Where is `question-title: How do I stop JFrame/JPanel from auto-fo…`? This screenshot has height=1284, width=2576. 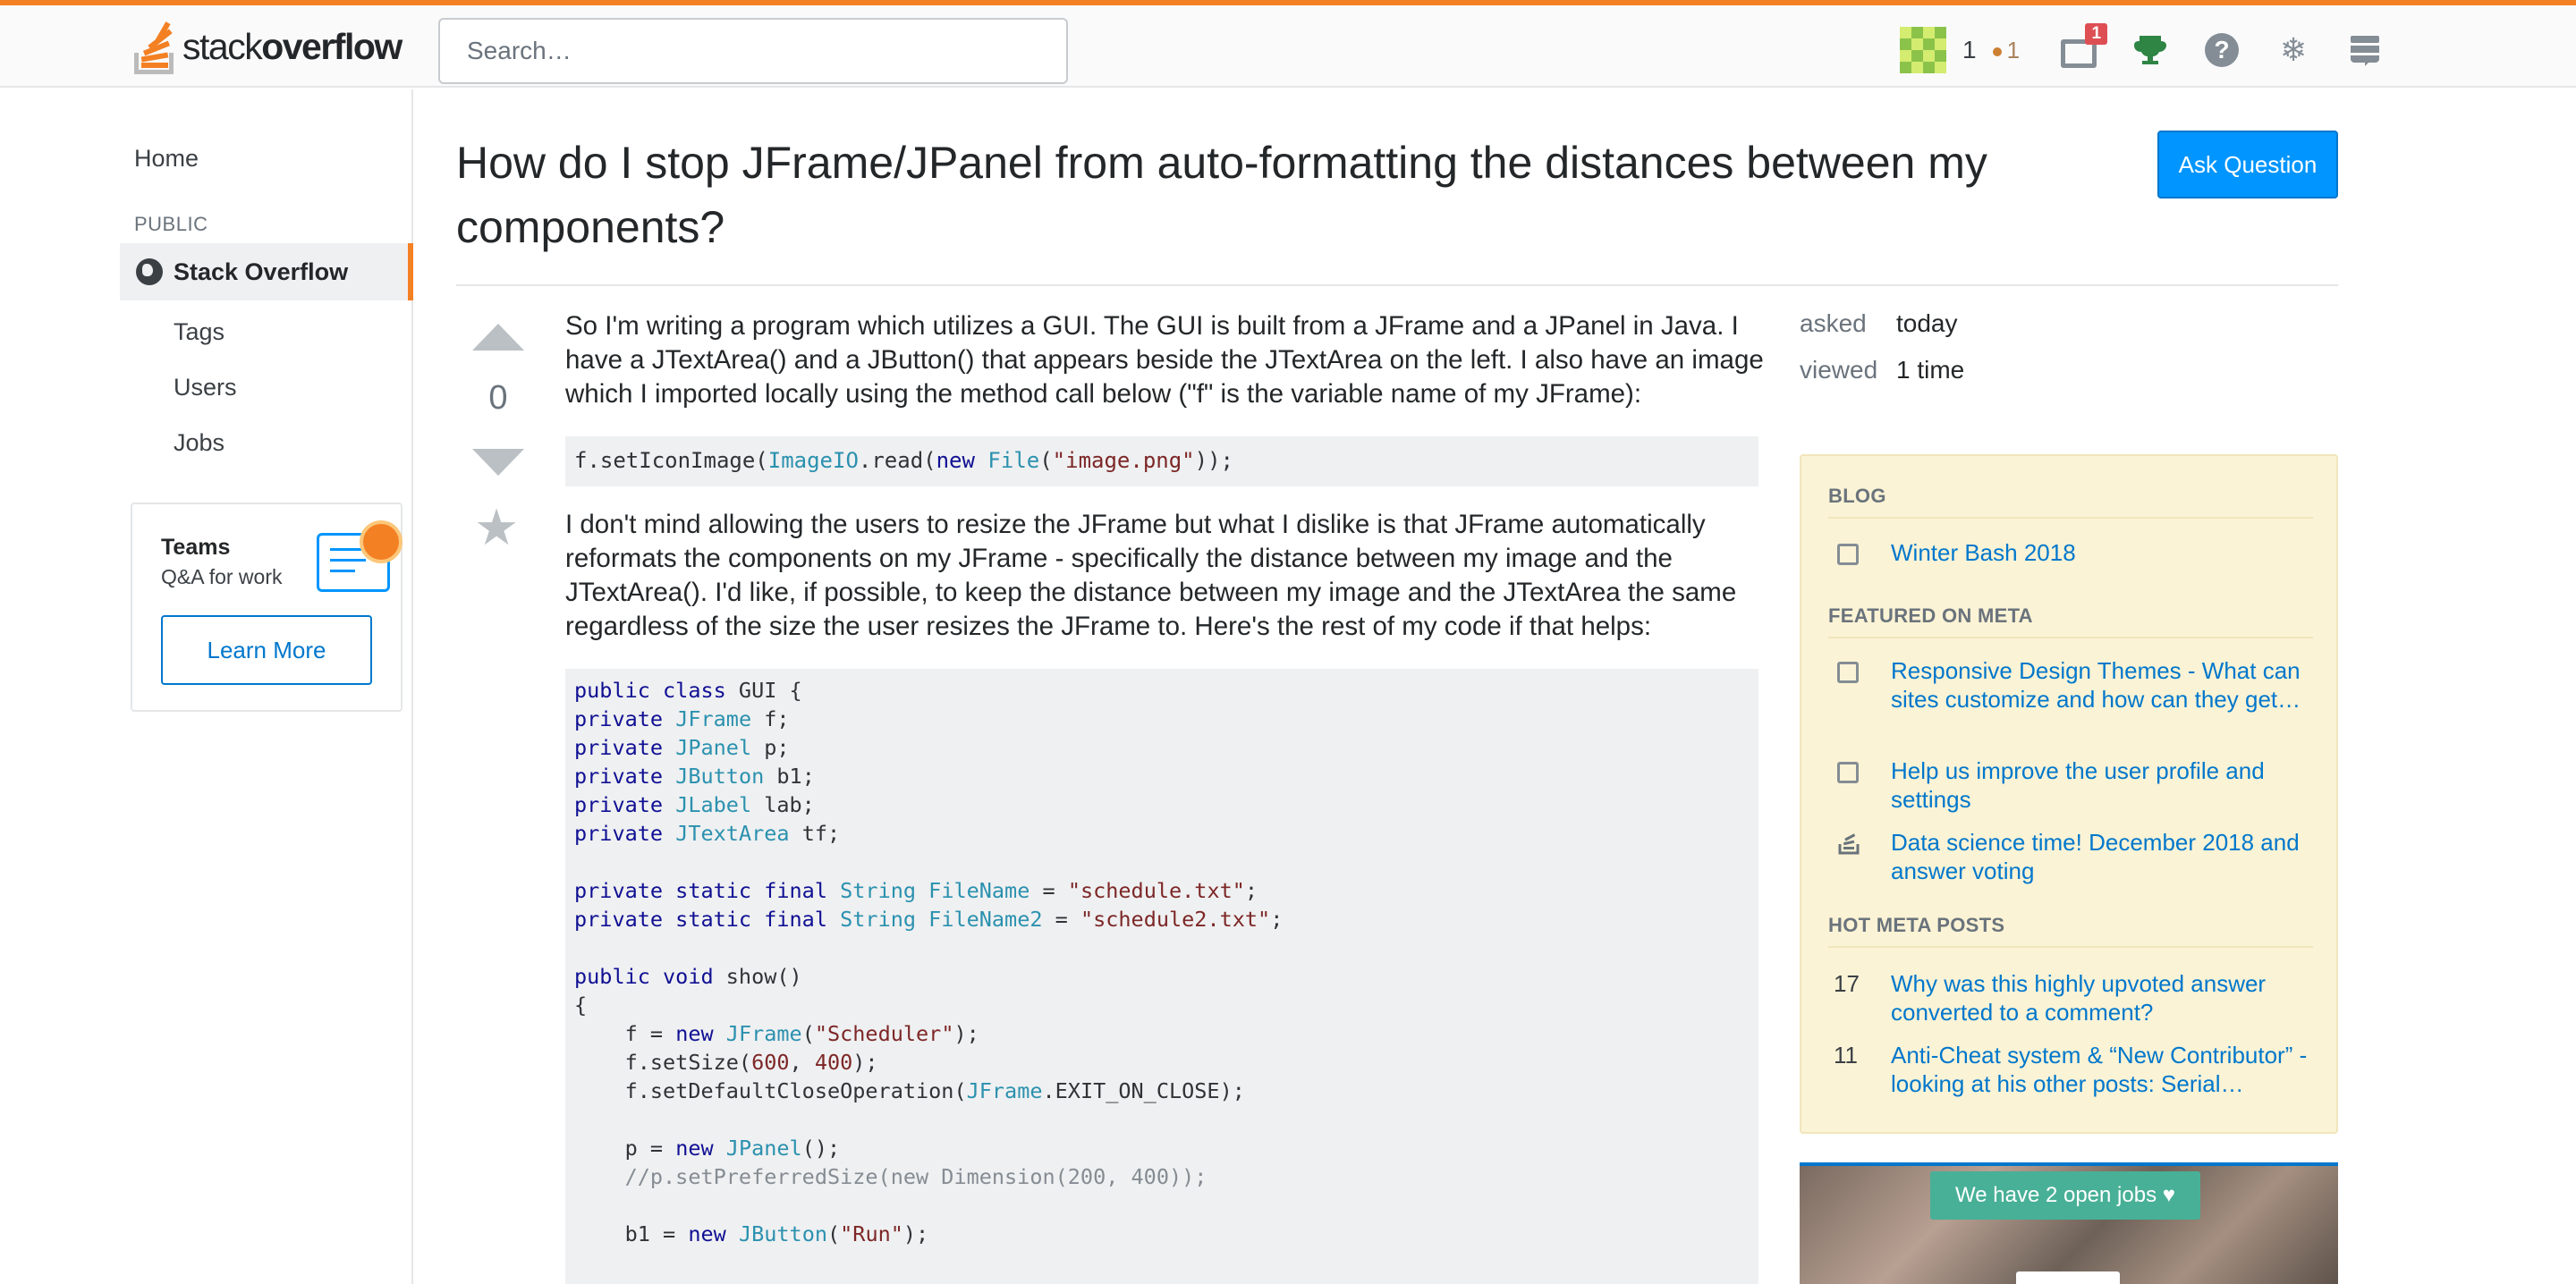 question-title: How do I stop JFrame/JPanel from auto-fo… is located at coordinates (1297, 195).